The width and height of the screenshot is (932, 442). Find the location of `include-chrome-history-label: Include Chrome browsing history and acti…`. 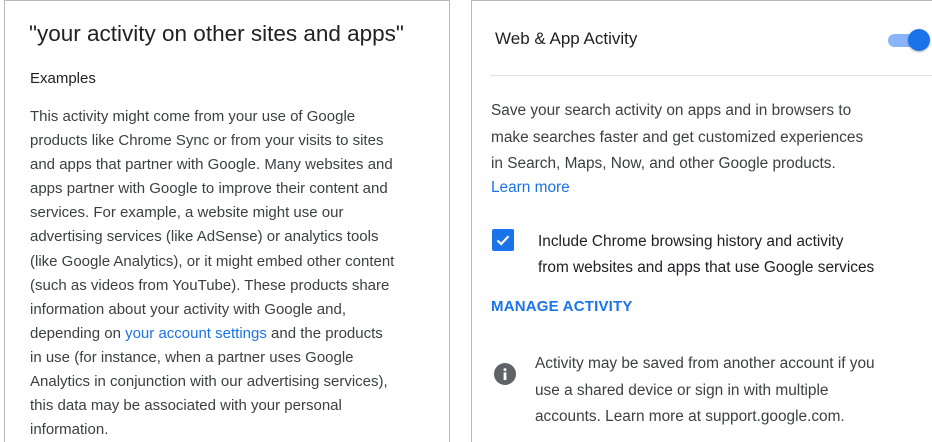

include-chrome-history-label: Include Chrome browsing history and acti… is located at coordinates (735, 255).